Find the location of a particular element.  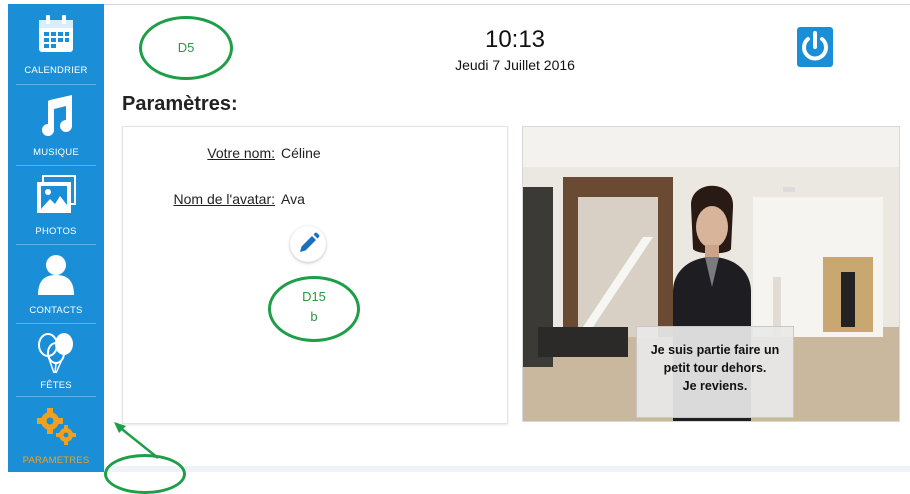

music-note-icon is located at coordinates (57, 115).